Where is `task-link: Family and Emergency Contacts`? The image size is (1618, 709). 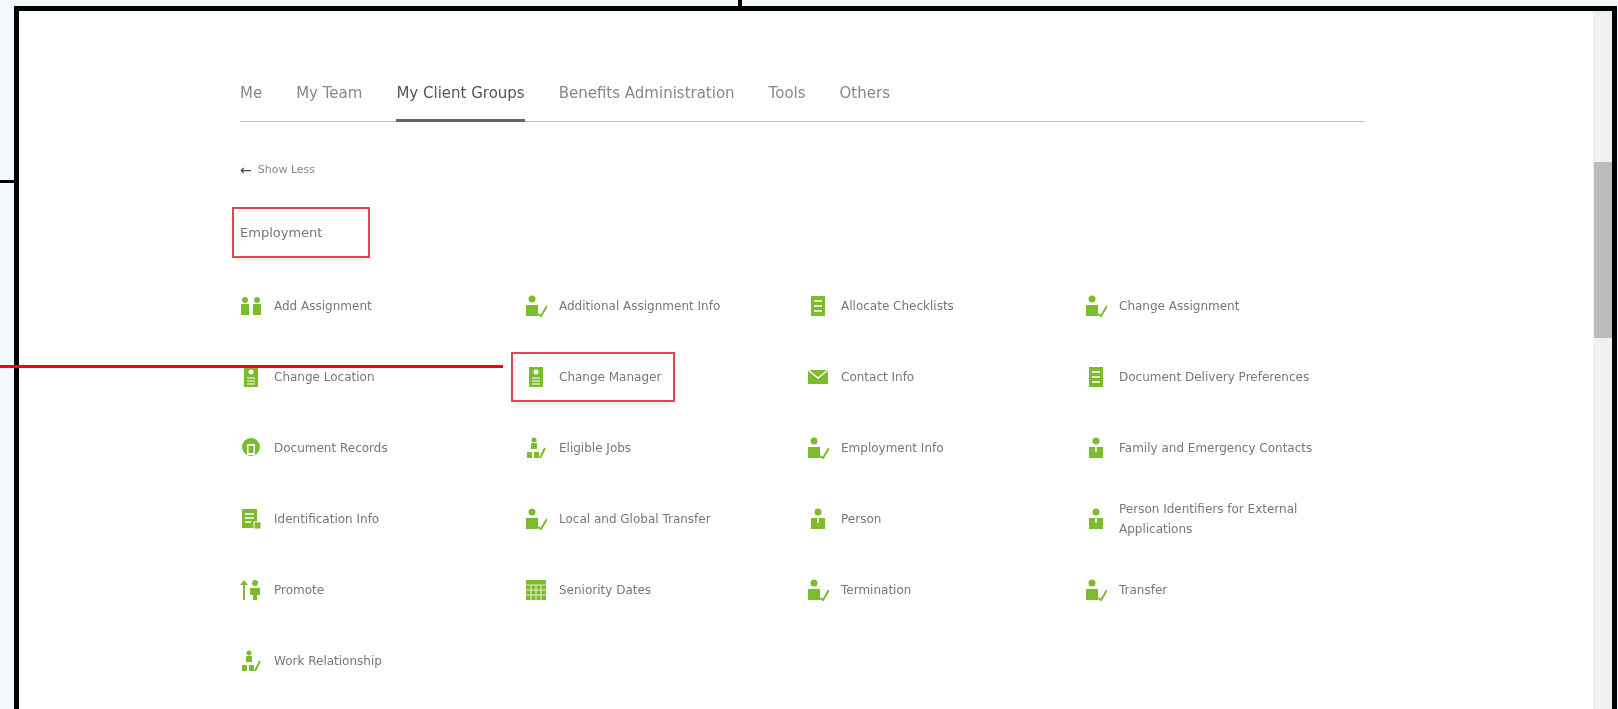 task-link: Family and Emergency Contacts is located at coordinates (1199, 447).